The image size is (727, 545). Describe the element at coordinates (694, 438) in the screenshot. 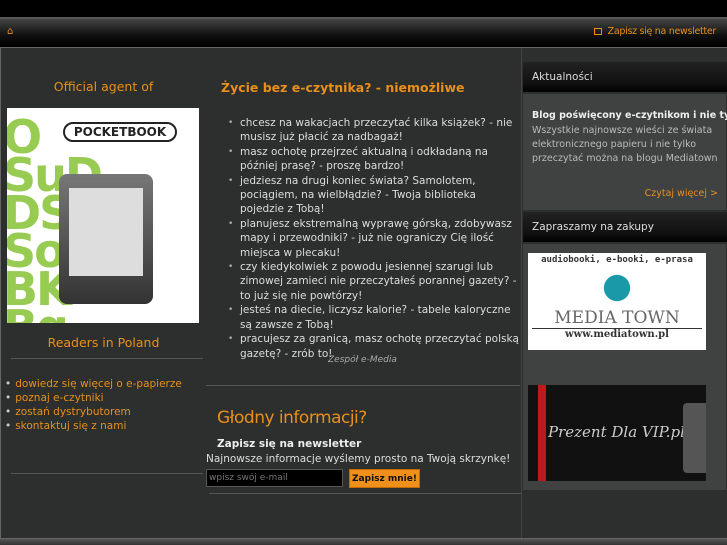

I see `ereader-icon` at that location.